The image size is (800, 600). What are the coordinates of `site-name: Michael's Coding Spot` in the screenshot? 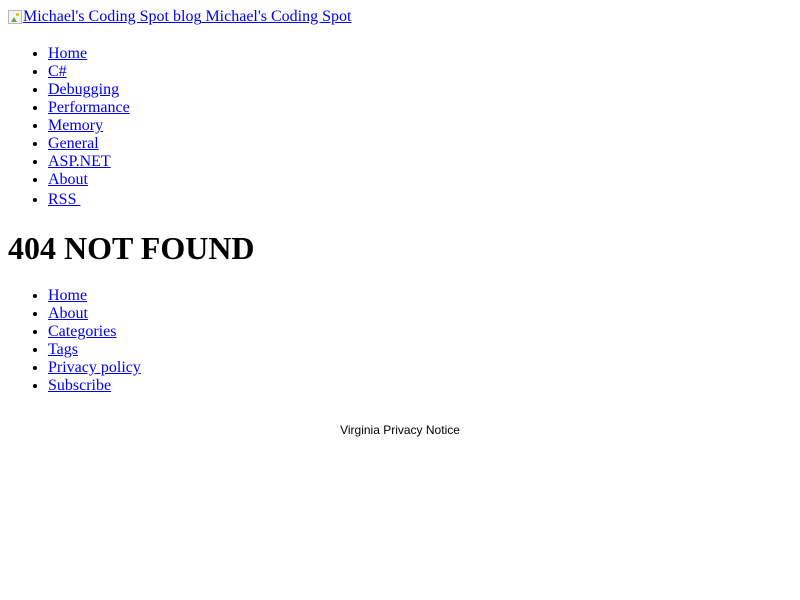 It's located at (278, 16).